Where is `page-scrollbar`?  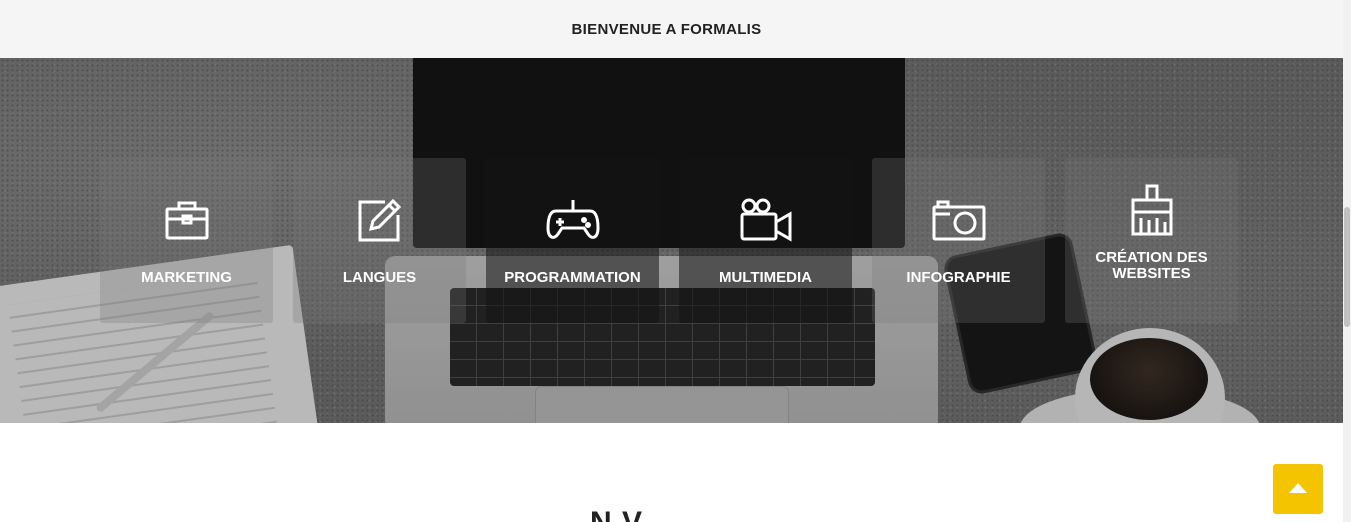 page-scrollbar is located at coordinates (1347, 261).